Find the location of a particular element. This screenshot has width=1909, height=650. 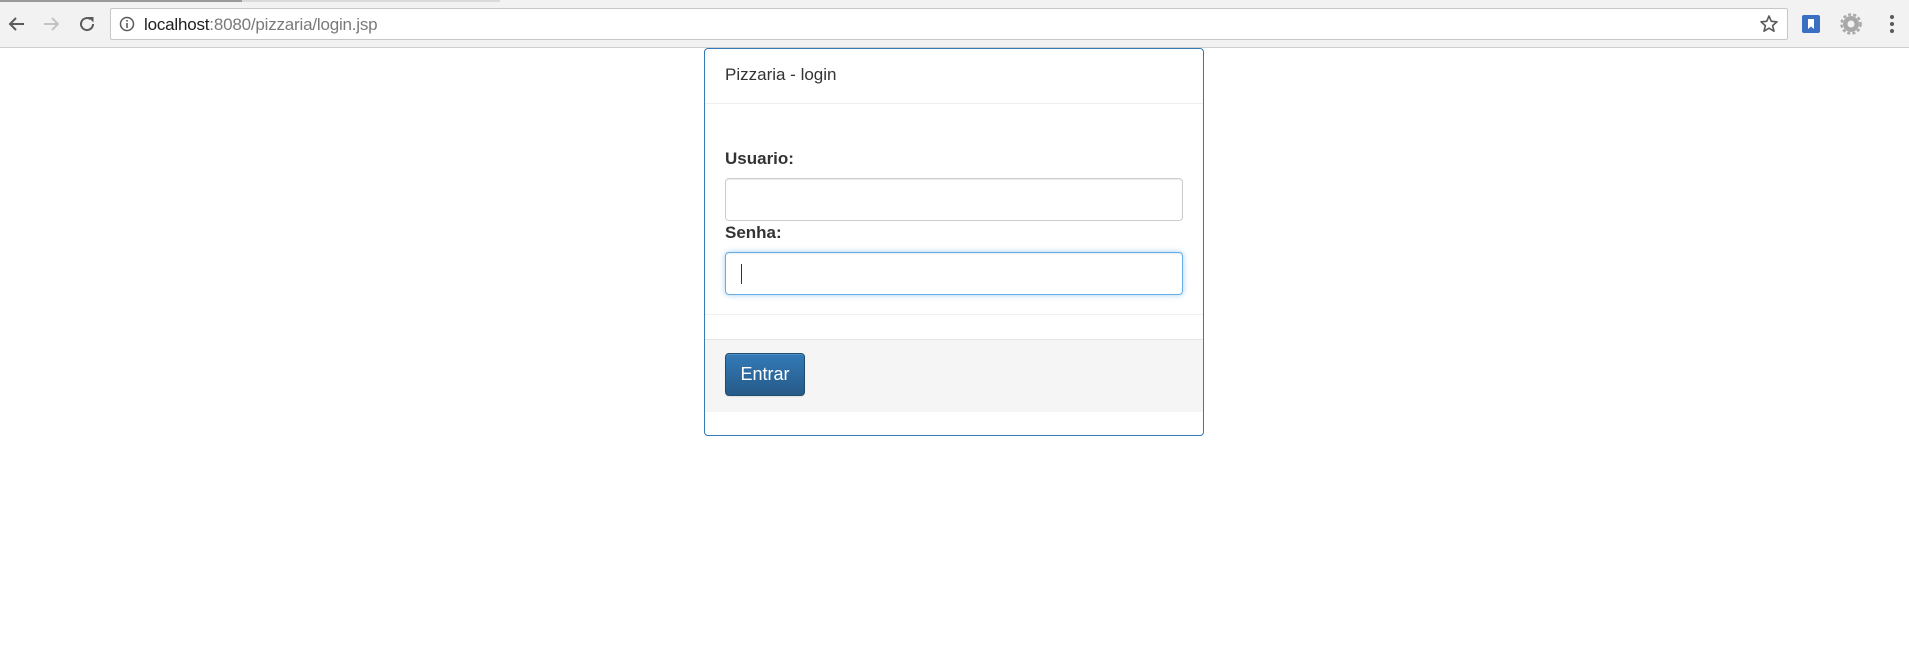

bookmark-icon is located at coordinates (1811, 24).